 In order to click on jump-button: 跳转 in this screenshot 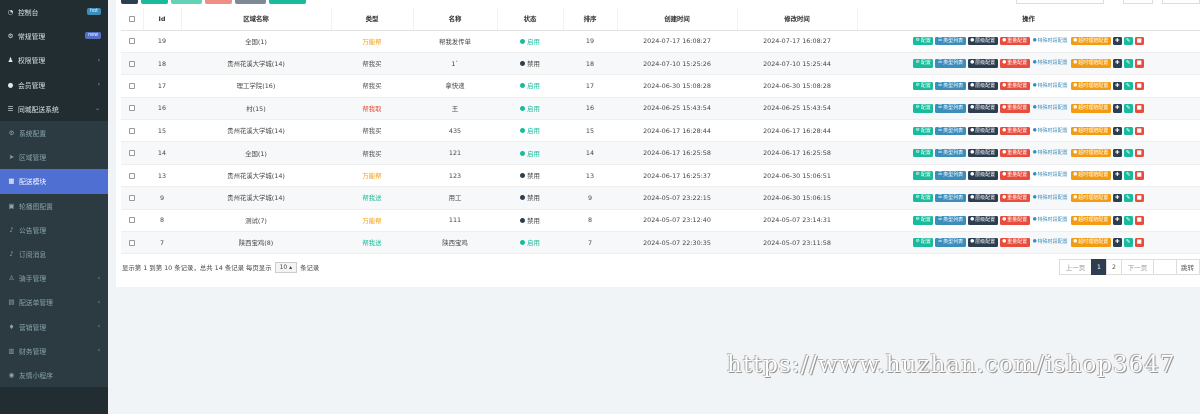, I will do `click(1188, 267)`.